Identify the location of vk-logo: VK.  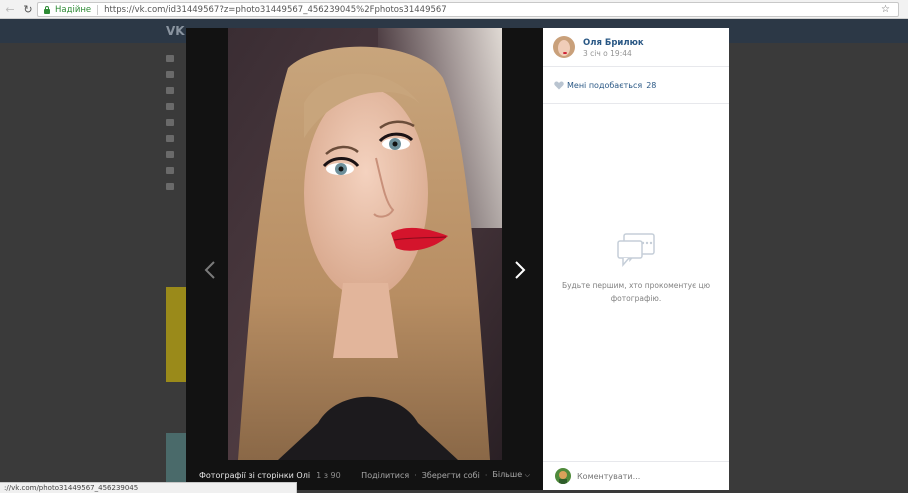
(175, 31).